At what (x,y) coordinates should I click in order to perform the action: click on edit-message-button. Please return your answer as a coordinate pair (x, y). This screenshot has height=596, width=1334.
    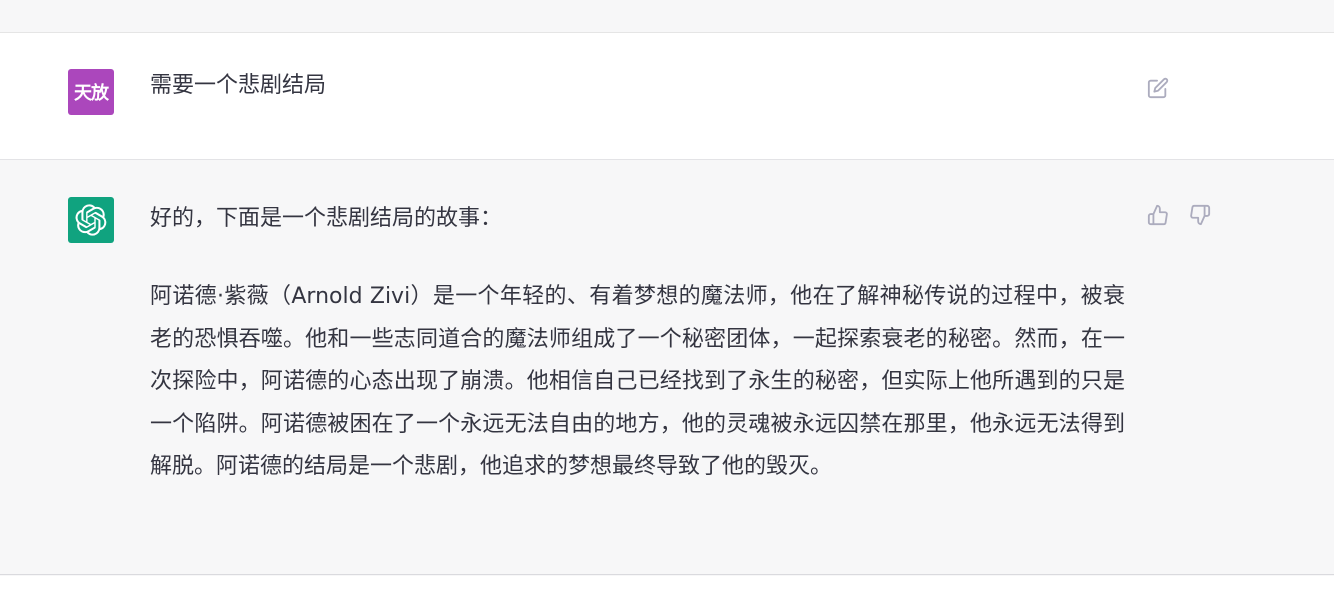
    Looking at the image, I should click on (1158, 88).